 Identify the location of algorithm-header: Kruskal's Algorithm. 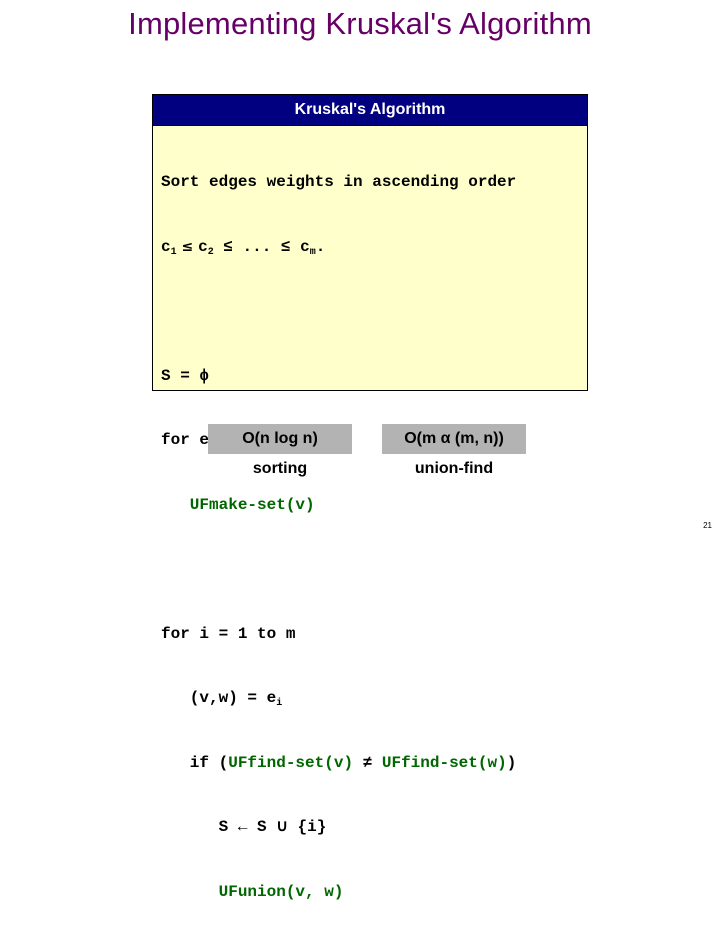
(370, 110).